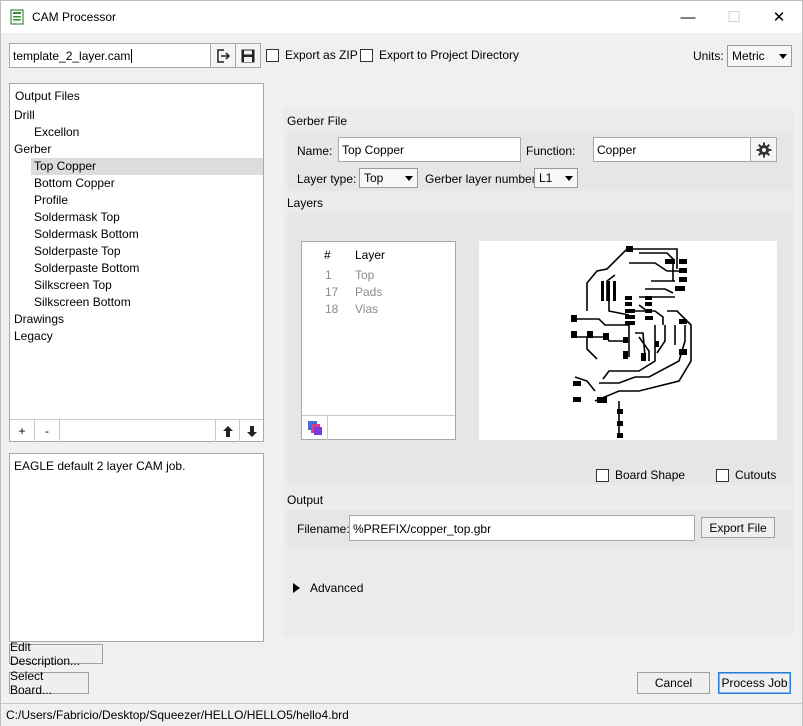 The height and width of the screenshot is (726, 803). Describe the element at coordinates (315, 151) in the screenshot. I see `name-label: Name:` at that location.